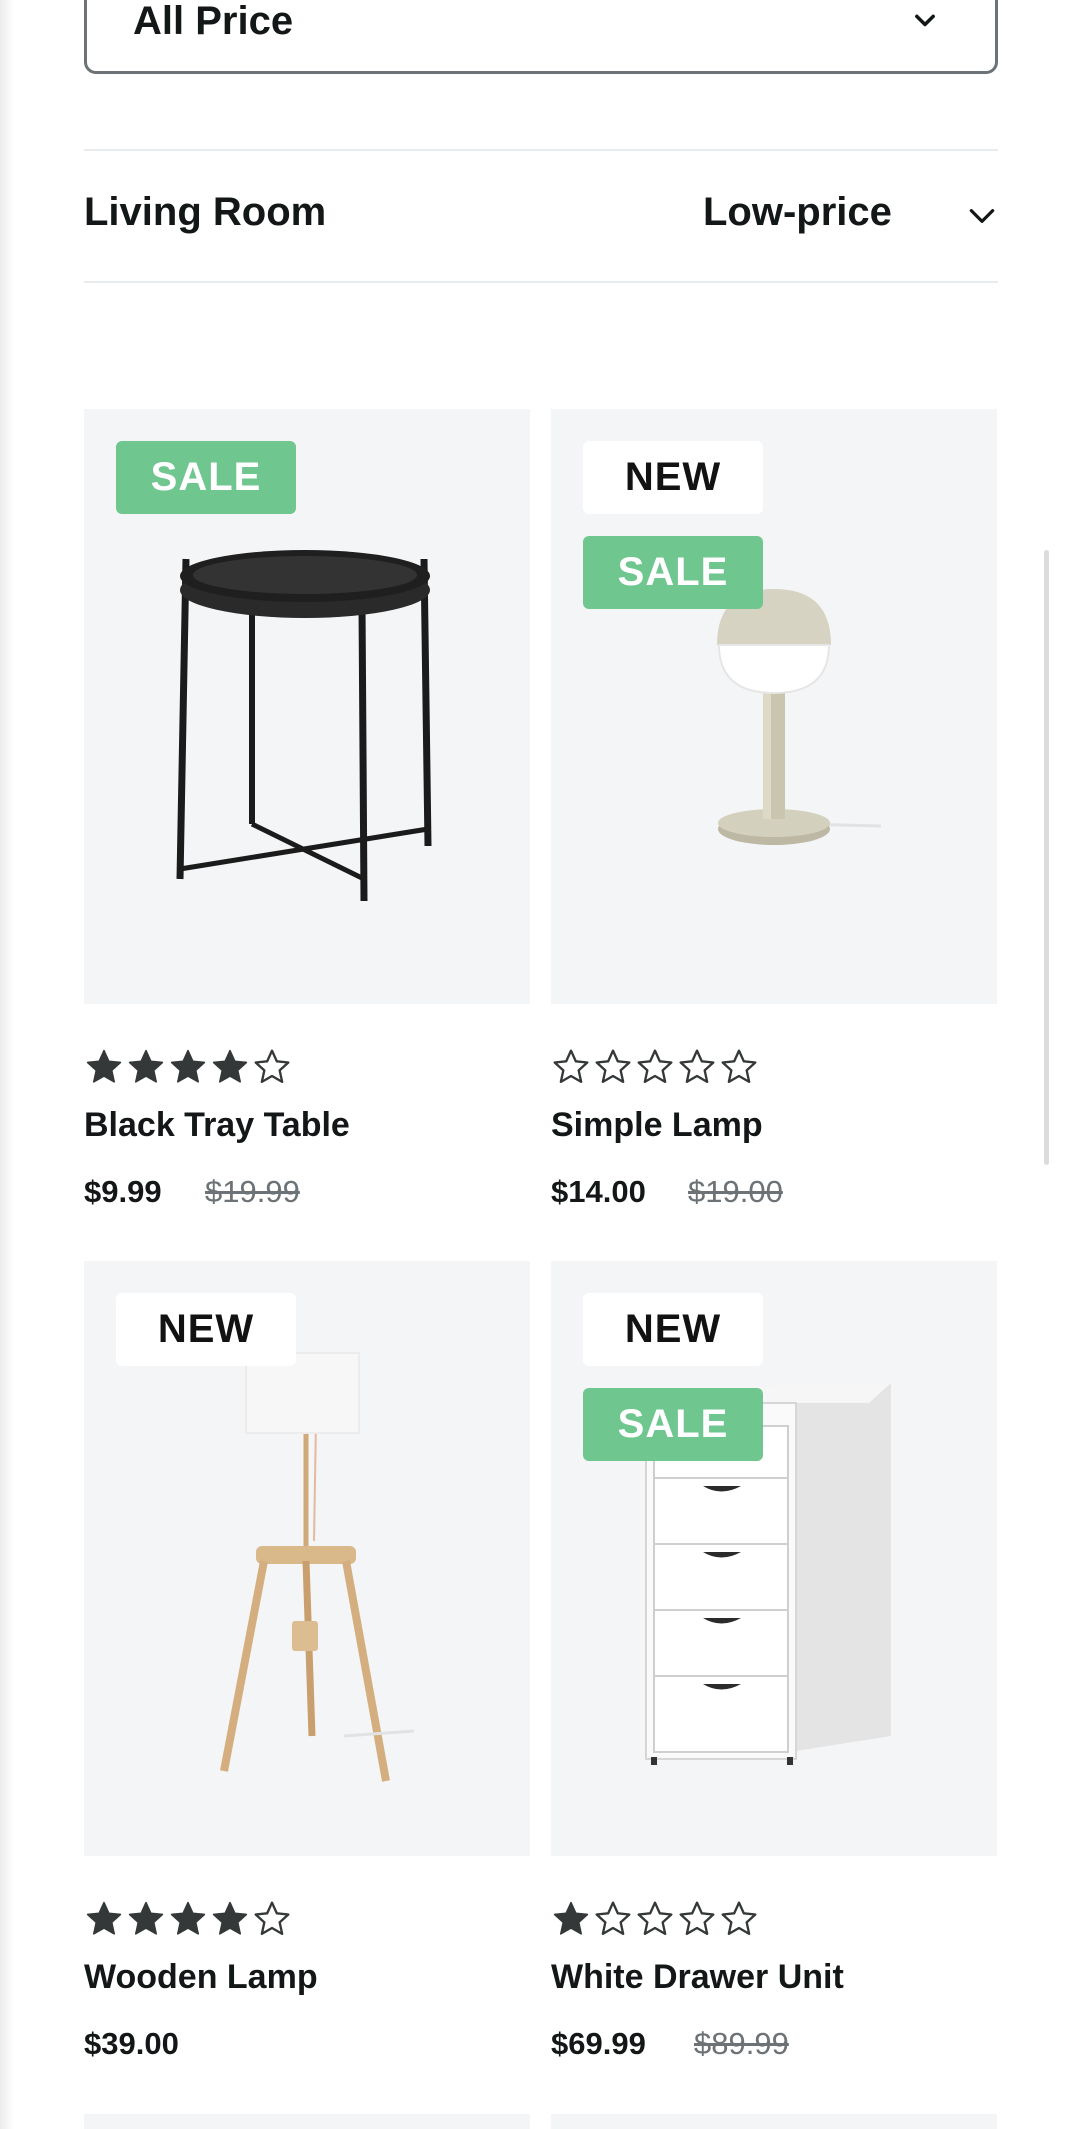 The height and width of the screenshot is (2129, 1080). What do you see at coordinates (697, 1977) in the screenshot?
I see `product-name: White Drawer Unit` at bounding box center [697, 1977].